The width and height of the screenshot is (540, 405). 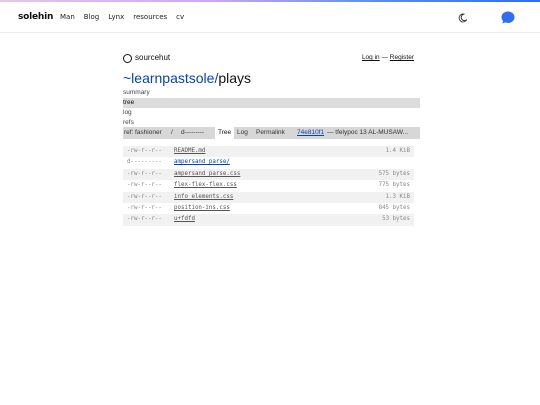 What do you see at coordinates (268, 208) in the screenshot?
I see `table-row: -rw-r--r-- position-ins.css 845 bytes` at bounding box center [268, 208].